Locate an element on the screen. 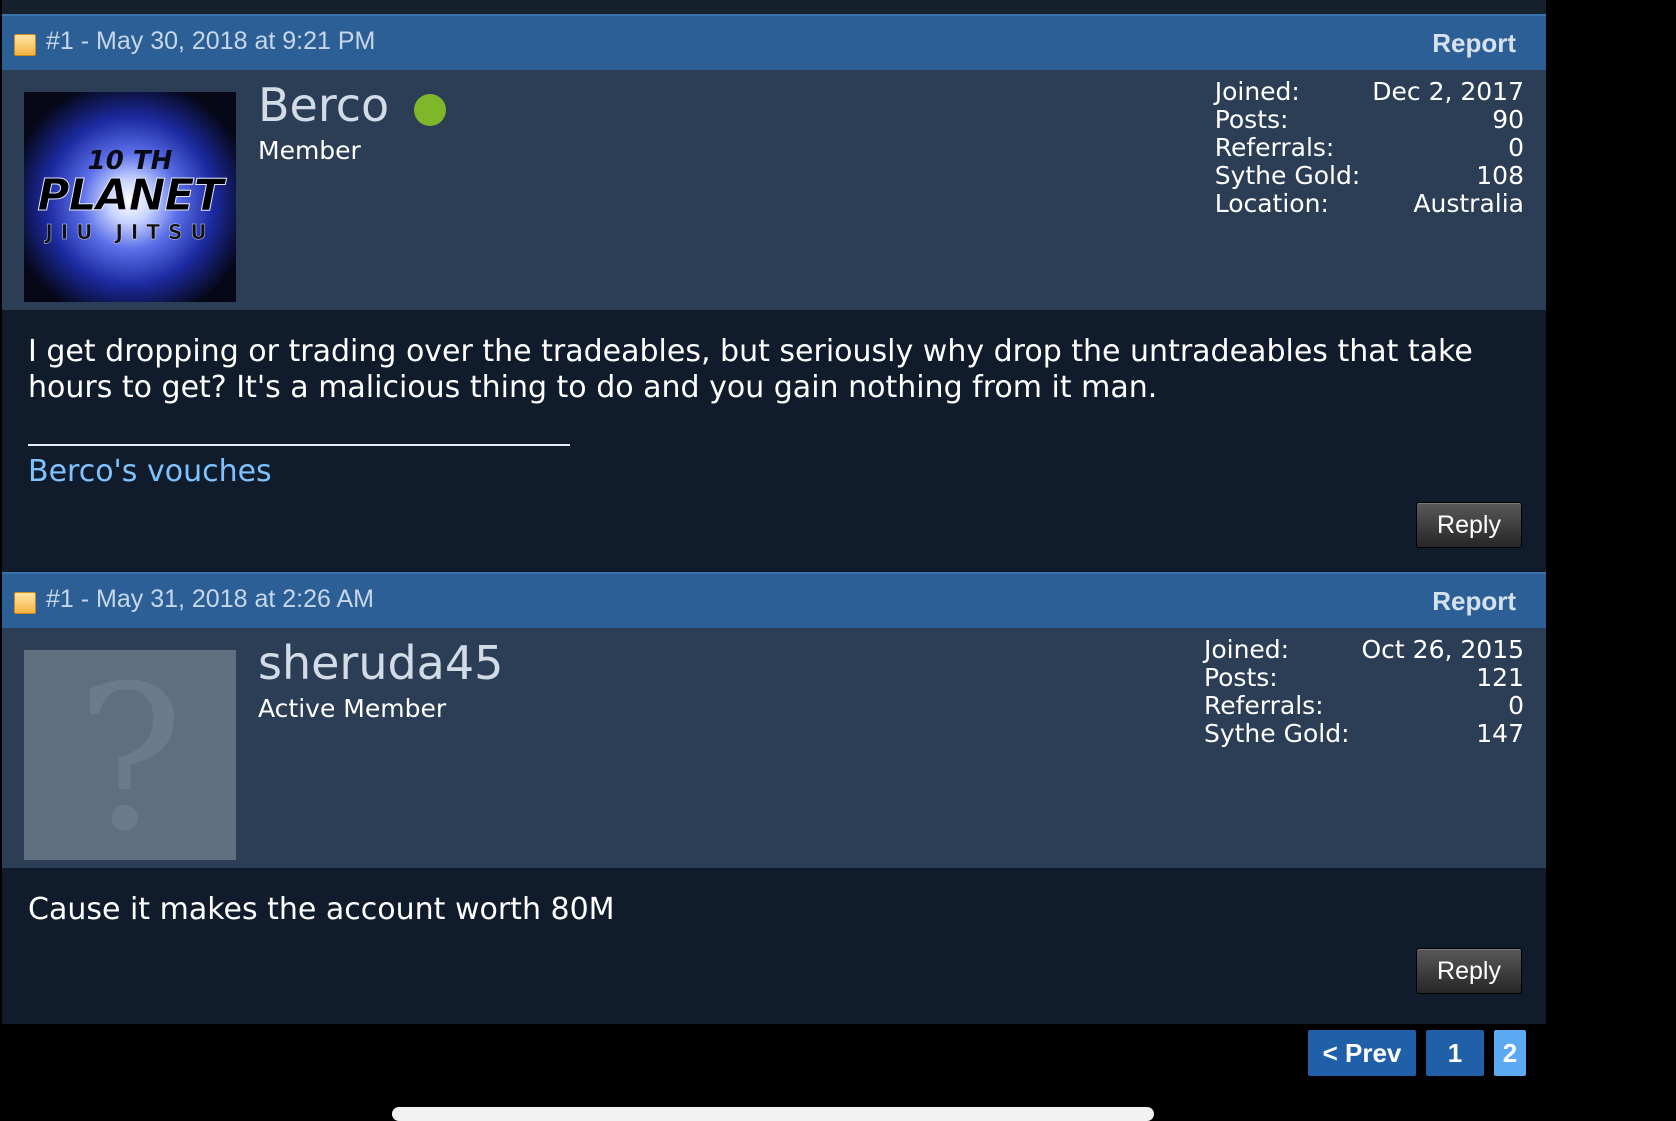 Image resolution: width=1676 pixels, height=1121 pixels. stat-value: 121 is located at coordinates (1500, 677).